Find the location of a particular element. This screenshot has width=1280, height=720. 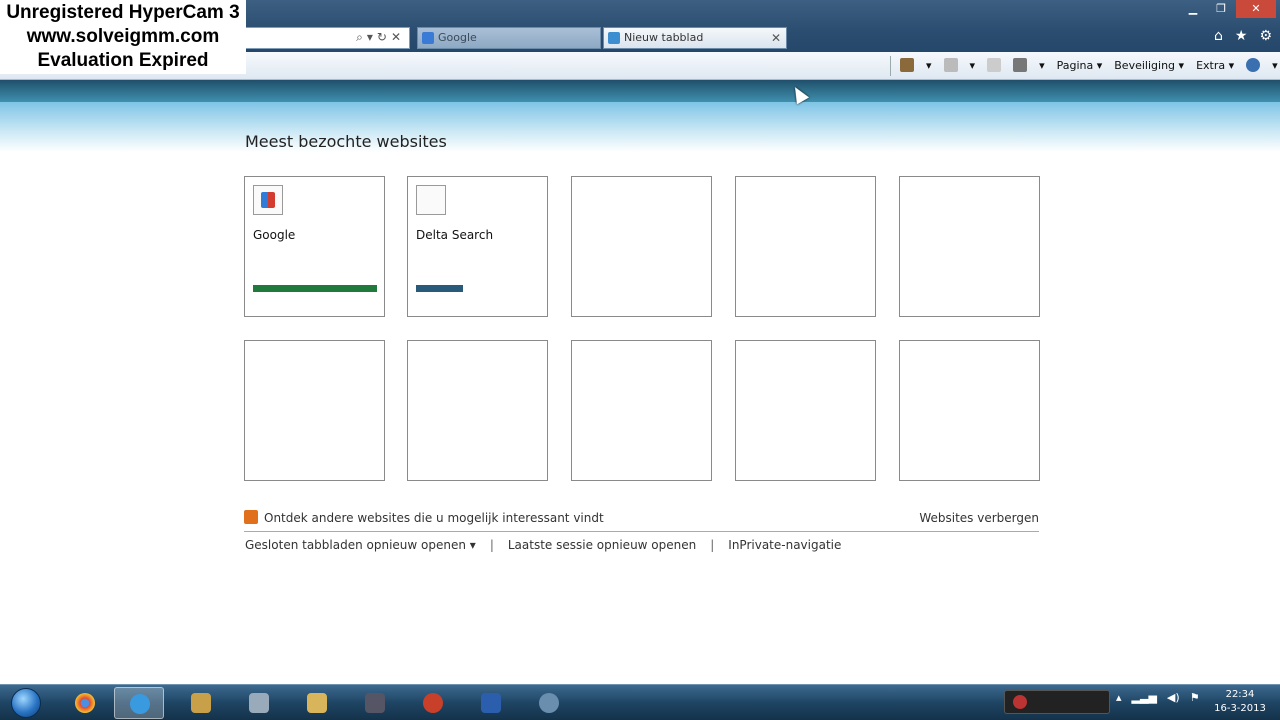

tab-new-tab: Nieuw tabblad ✕ is located at coordinates (695, 38).